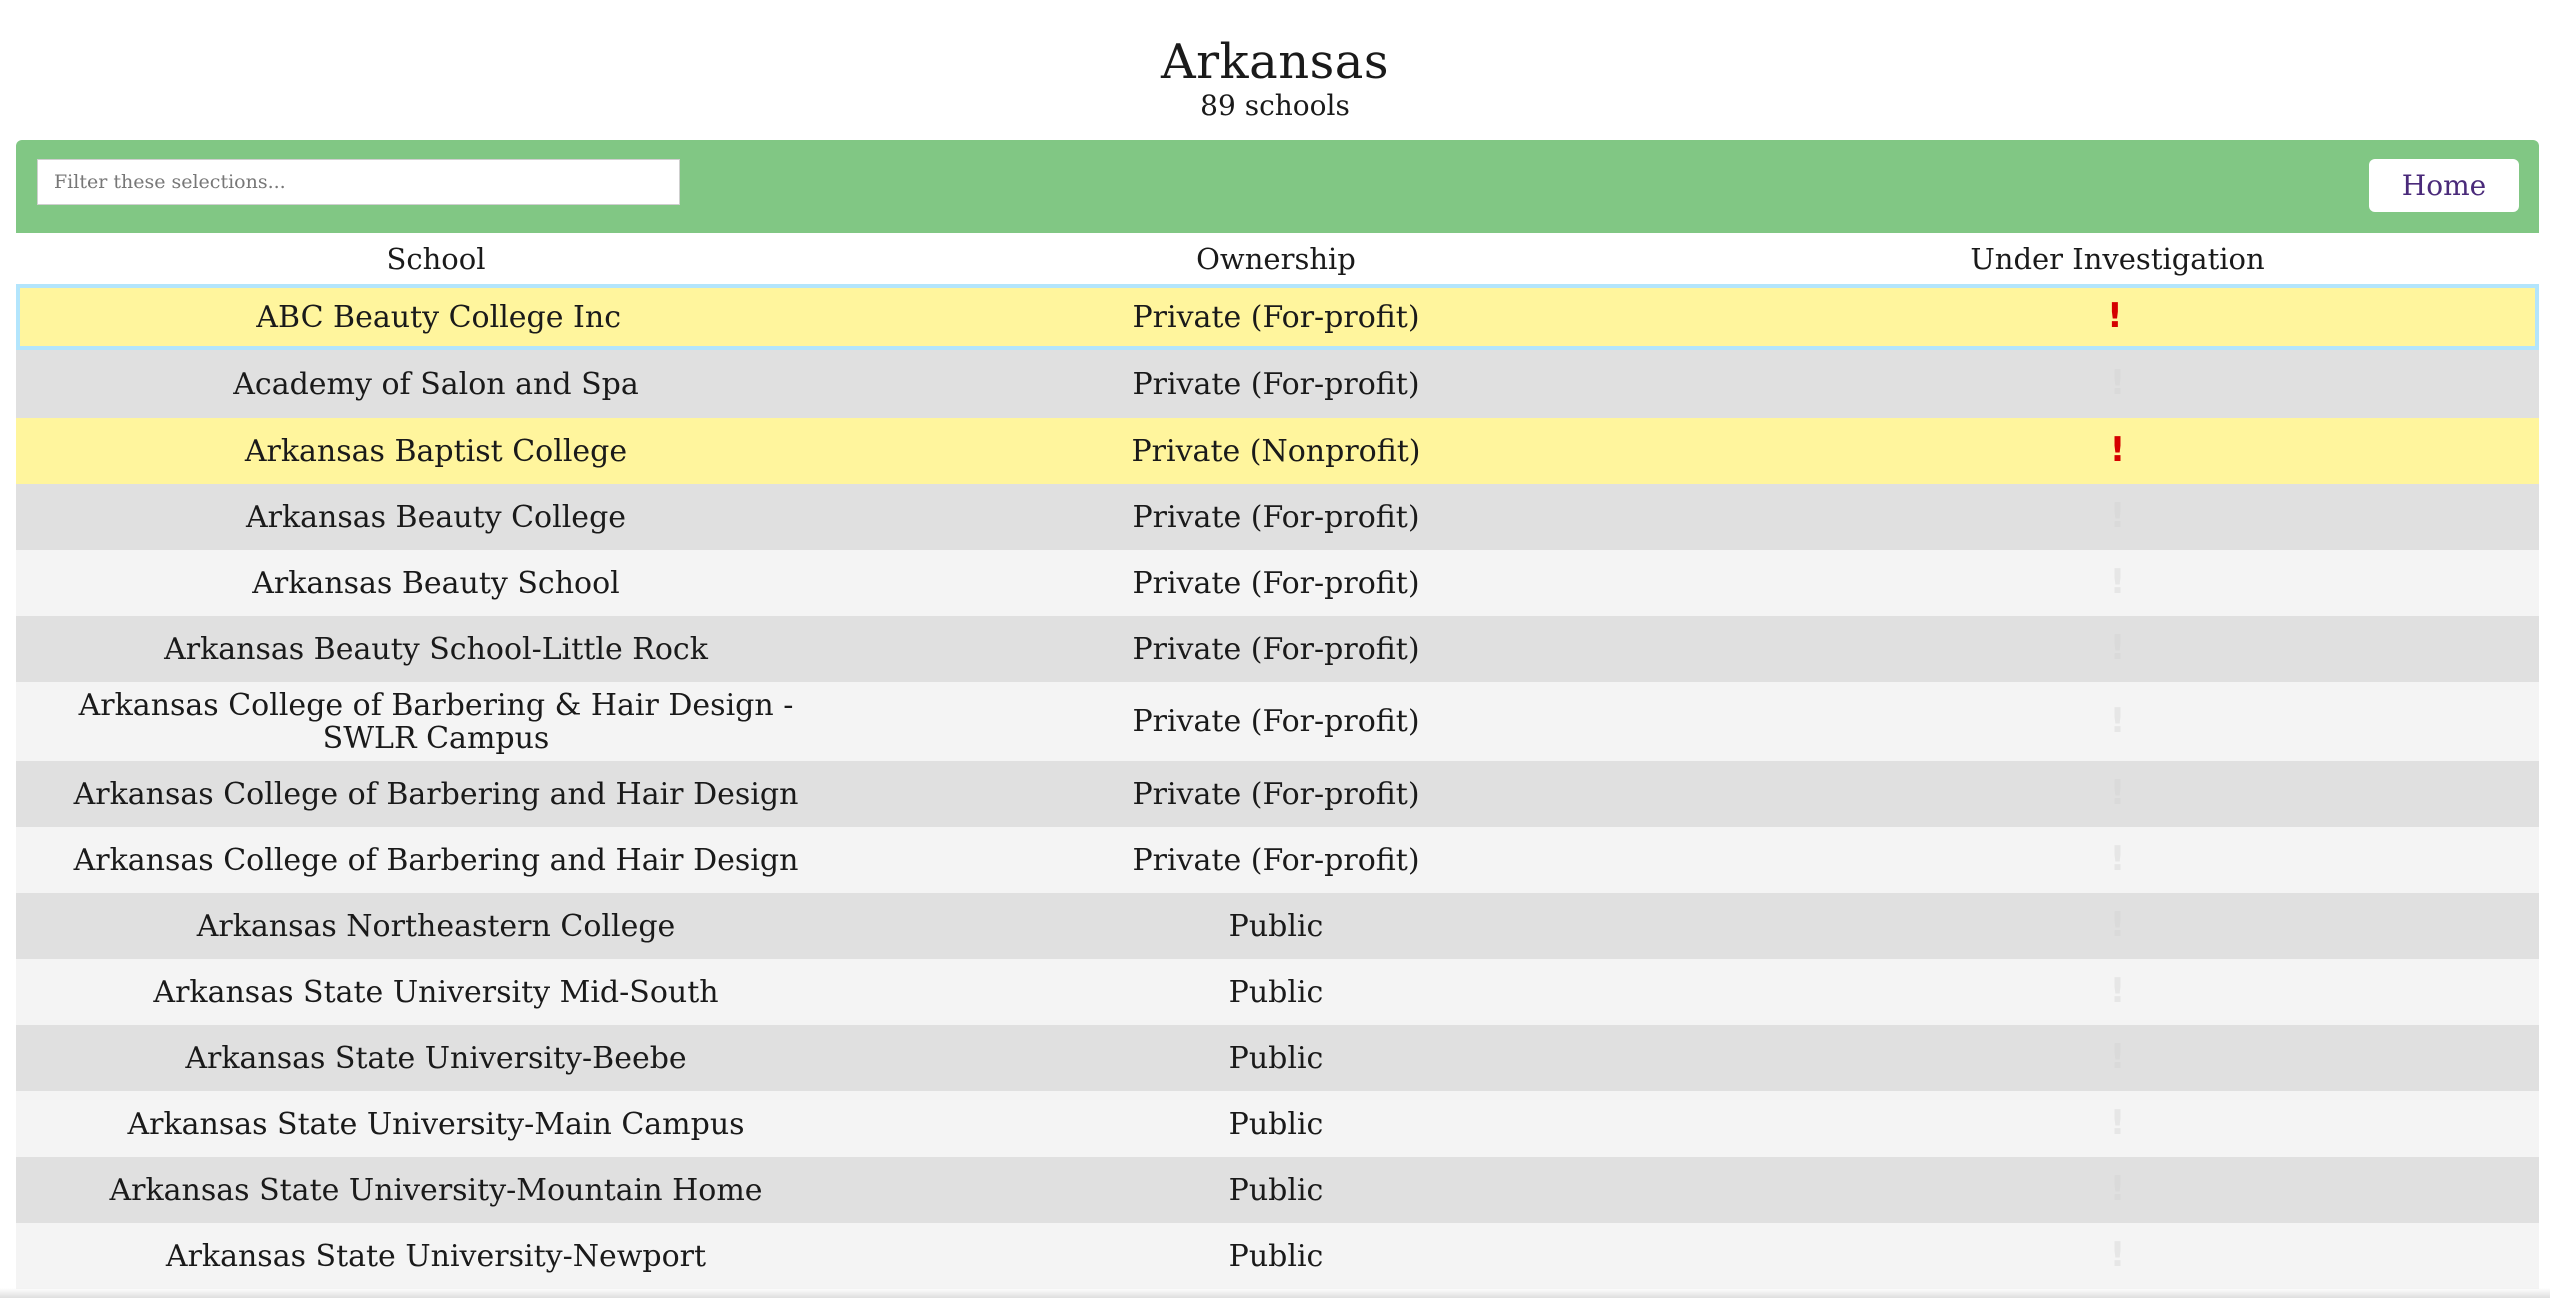  Describe the element at coordinates (1277, 186) in the screenshot. I see `toolbar: Home` at that location.